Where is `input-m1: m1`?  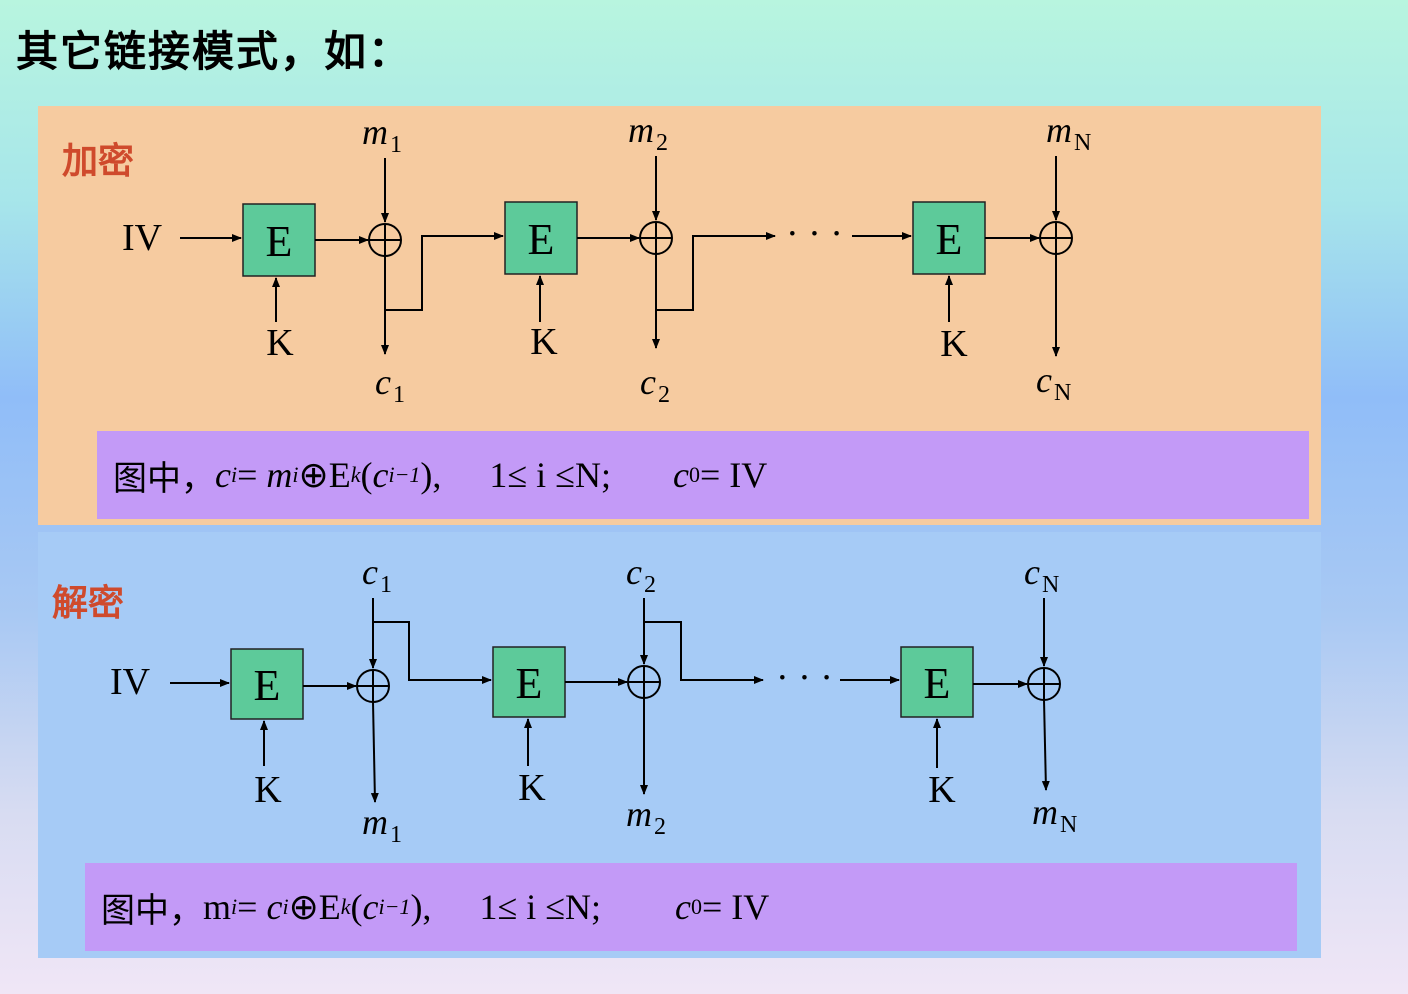 input-m1: m1 is located at coordinates (382, 135).